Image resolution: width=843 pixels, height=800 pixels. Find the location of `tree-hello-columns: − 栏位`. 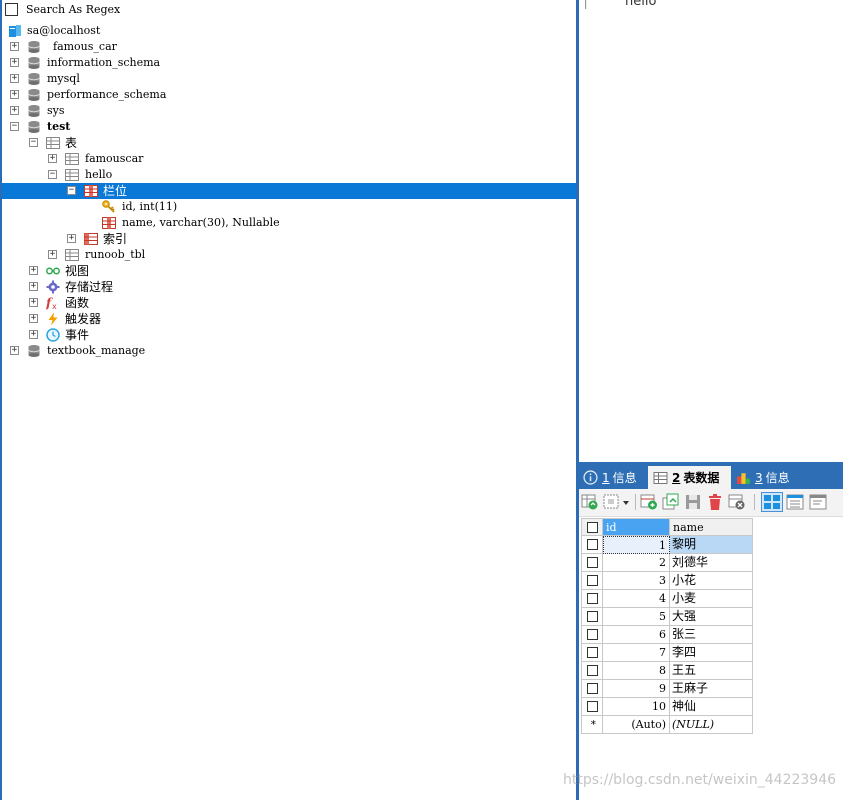

tree-hello-columns: − 栏位 is located at coordinates (289, 191).